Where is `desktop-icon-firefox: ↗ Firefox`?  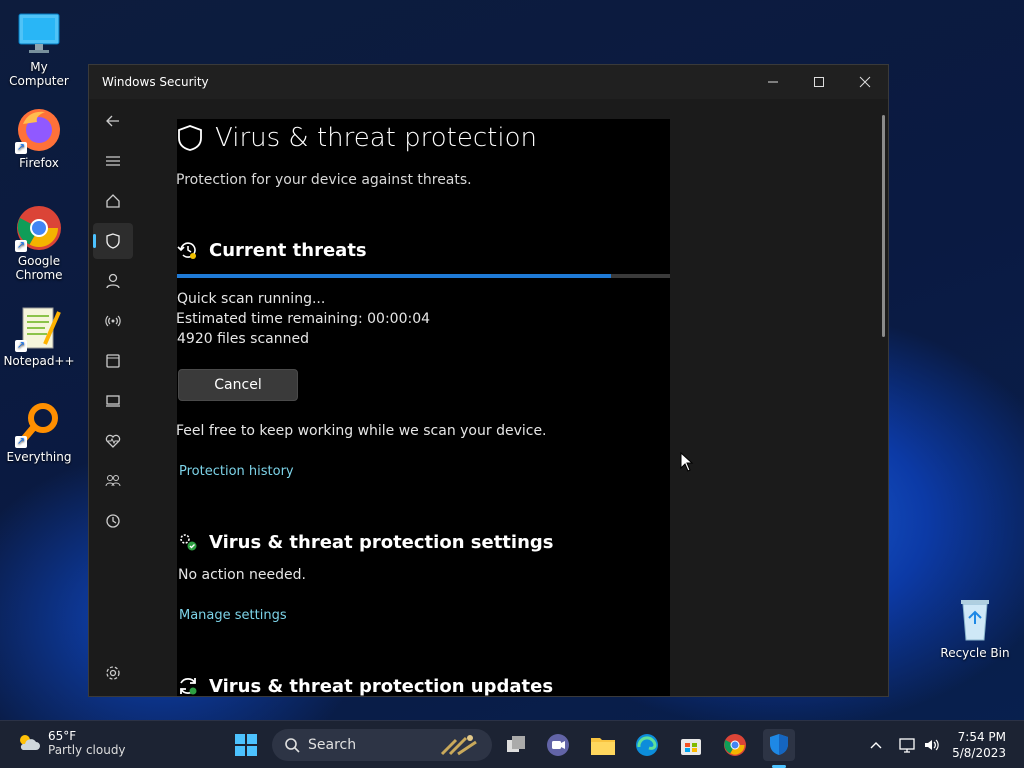
desktop-icon-firefox: ↗ Firefox is located at coordinates (39, 138).